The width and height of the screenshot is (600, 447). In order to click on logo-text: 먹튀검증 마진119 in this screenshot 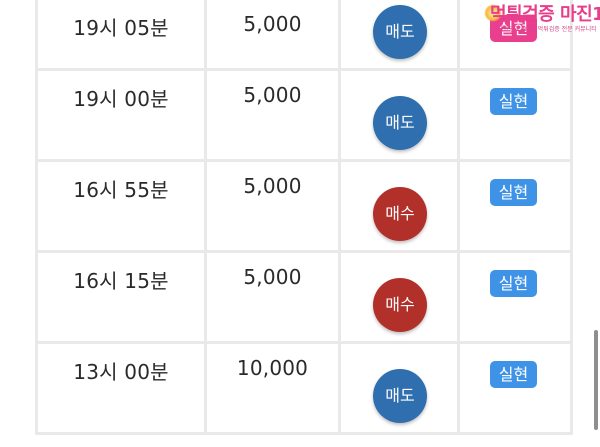, I will do `click(545, 14)`.